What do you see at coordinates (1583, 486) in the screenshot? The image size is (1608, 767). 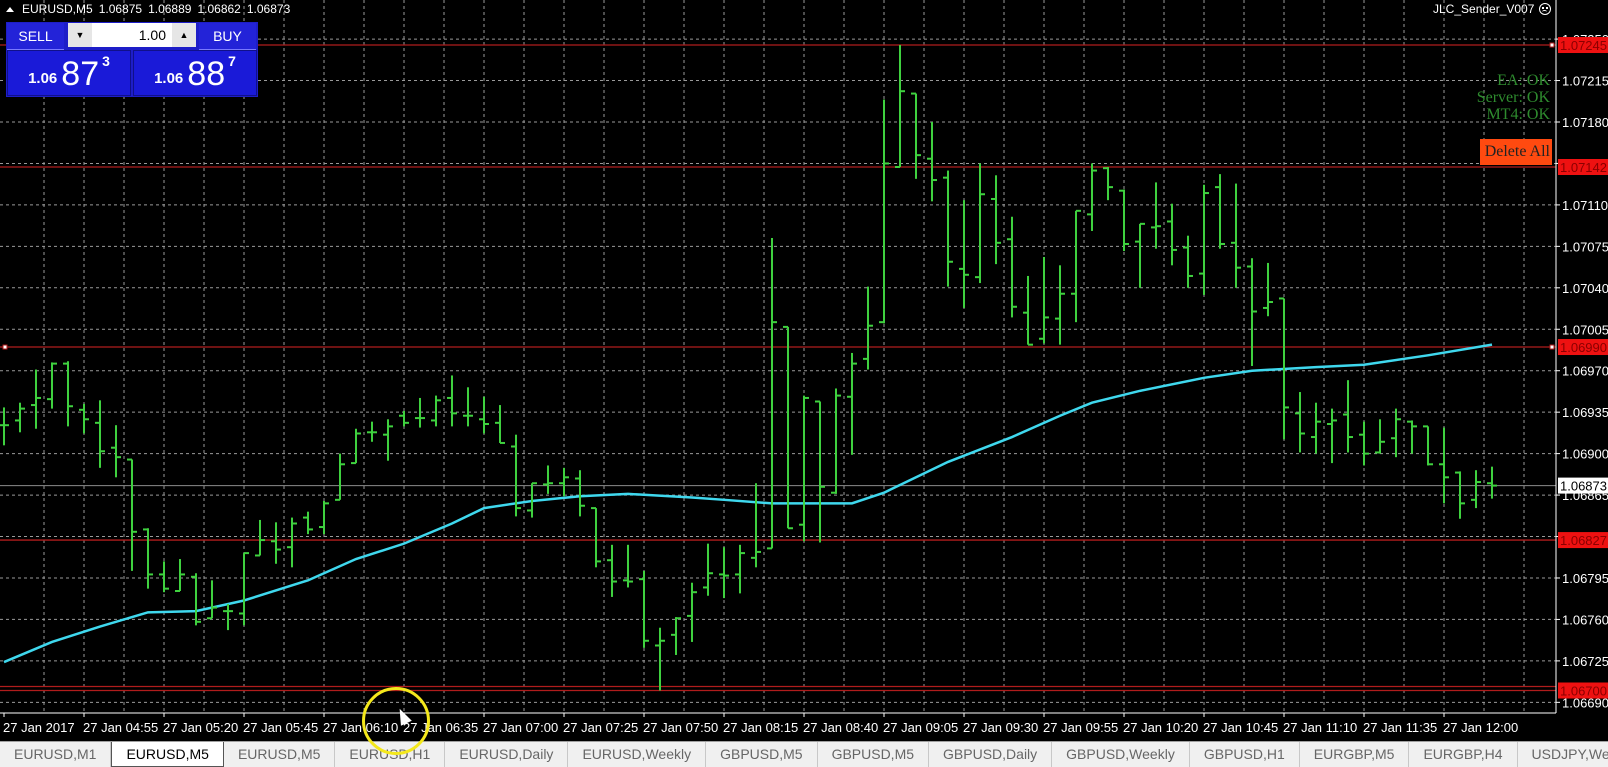 I see `current-price-label: 1.06873` at bounding box center [1583, 486].